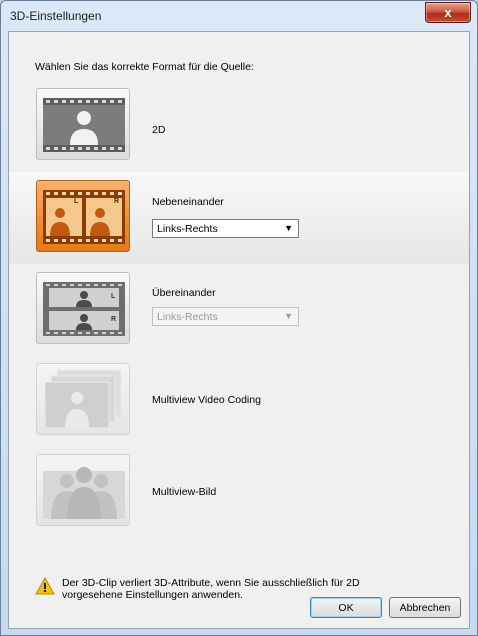  I want to click on option-2d-label: 2D, so click(159, 130).